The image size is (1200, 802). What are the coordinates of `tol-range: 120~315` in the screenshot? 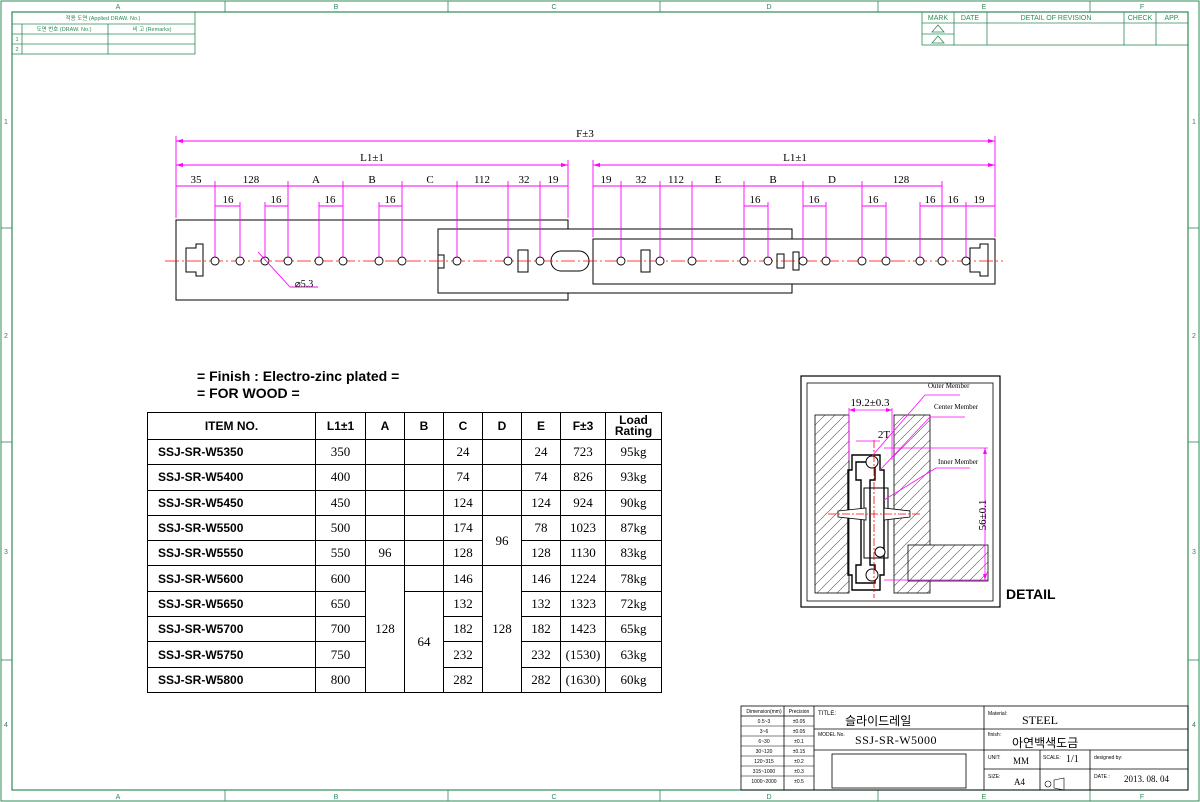 It's located at (764, 762).